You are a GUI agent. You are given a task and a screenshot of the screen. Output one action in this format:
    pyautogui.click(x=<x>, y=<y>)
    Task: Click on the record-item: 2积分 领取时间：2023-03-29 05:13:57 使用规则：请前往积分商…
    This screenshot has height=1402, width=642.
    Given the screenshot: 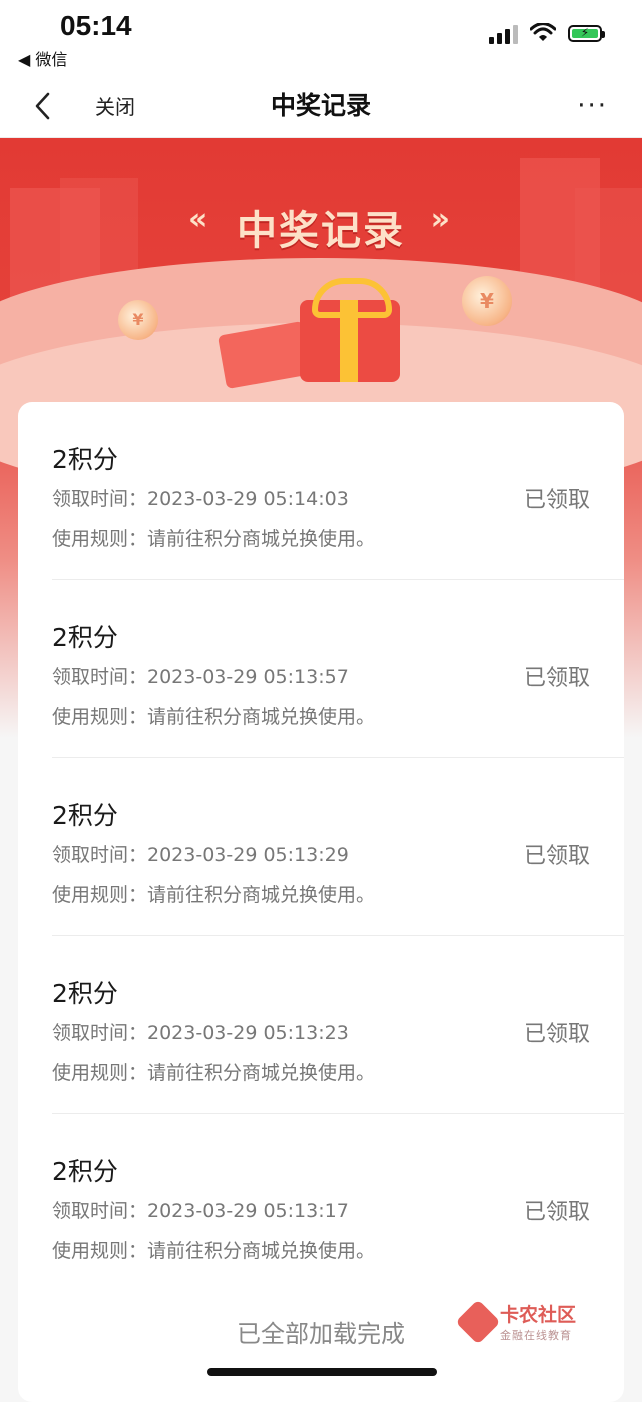 What is the action you would take?
    pyautogui.click(x=338, y=669)
    